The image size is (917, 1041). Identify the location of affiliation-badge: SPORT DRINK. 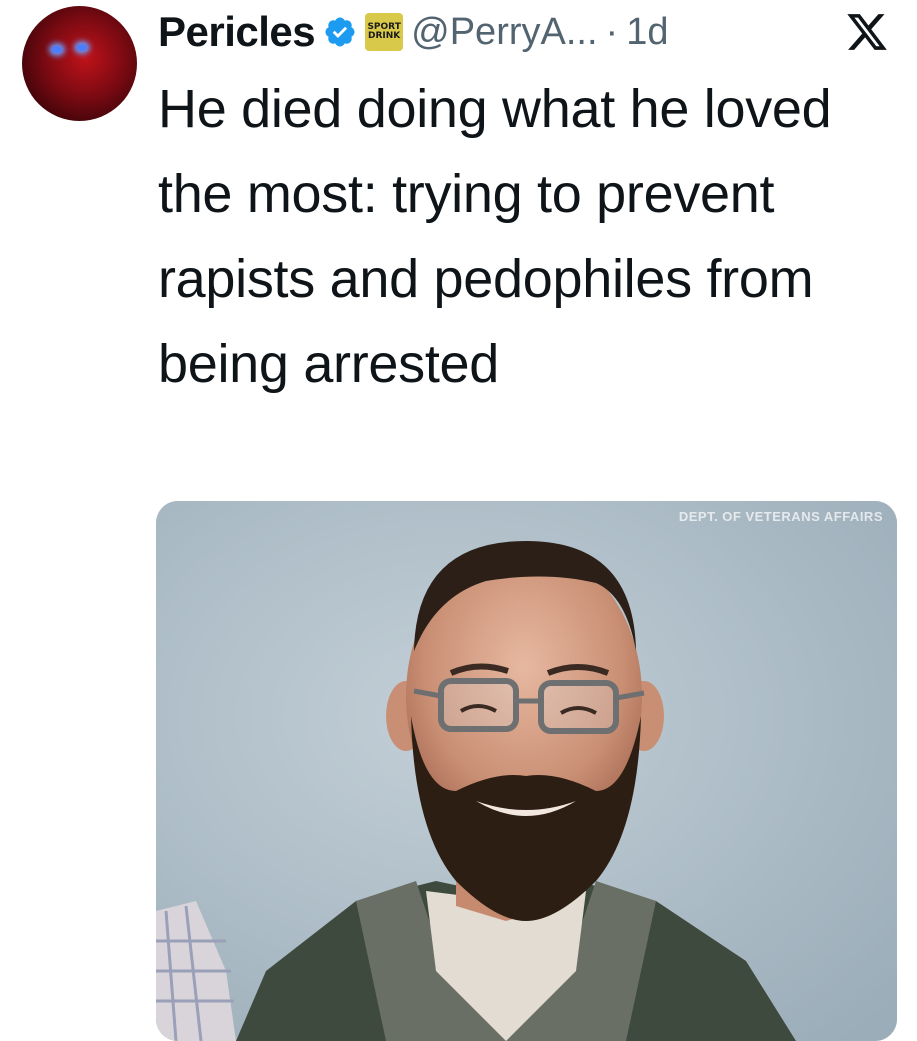
(384, 32).